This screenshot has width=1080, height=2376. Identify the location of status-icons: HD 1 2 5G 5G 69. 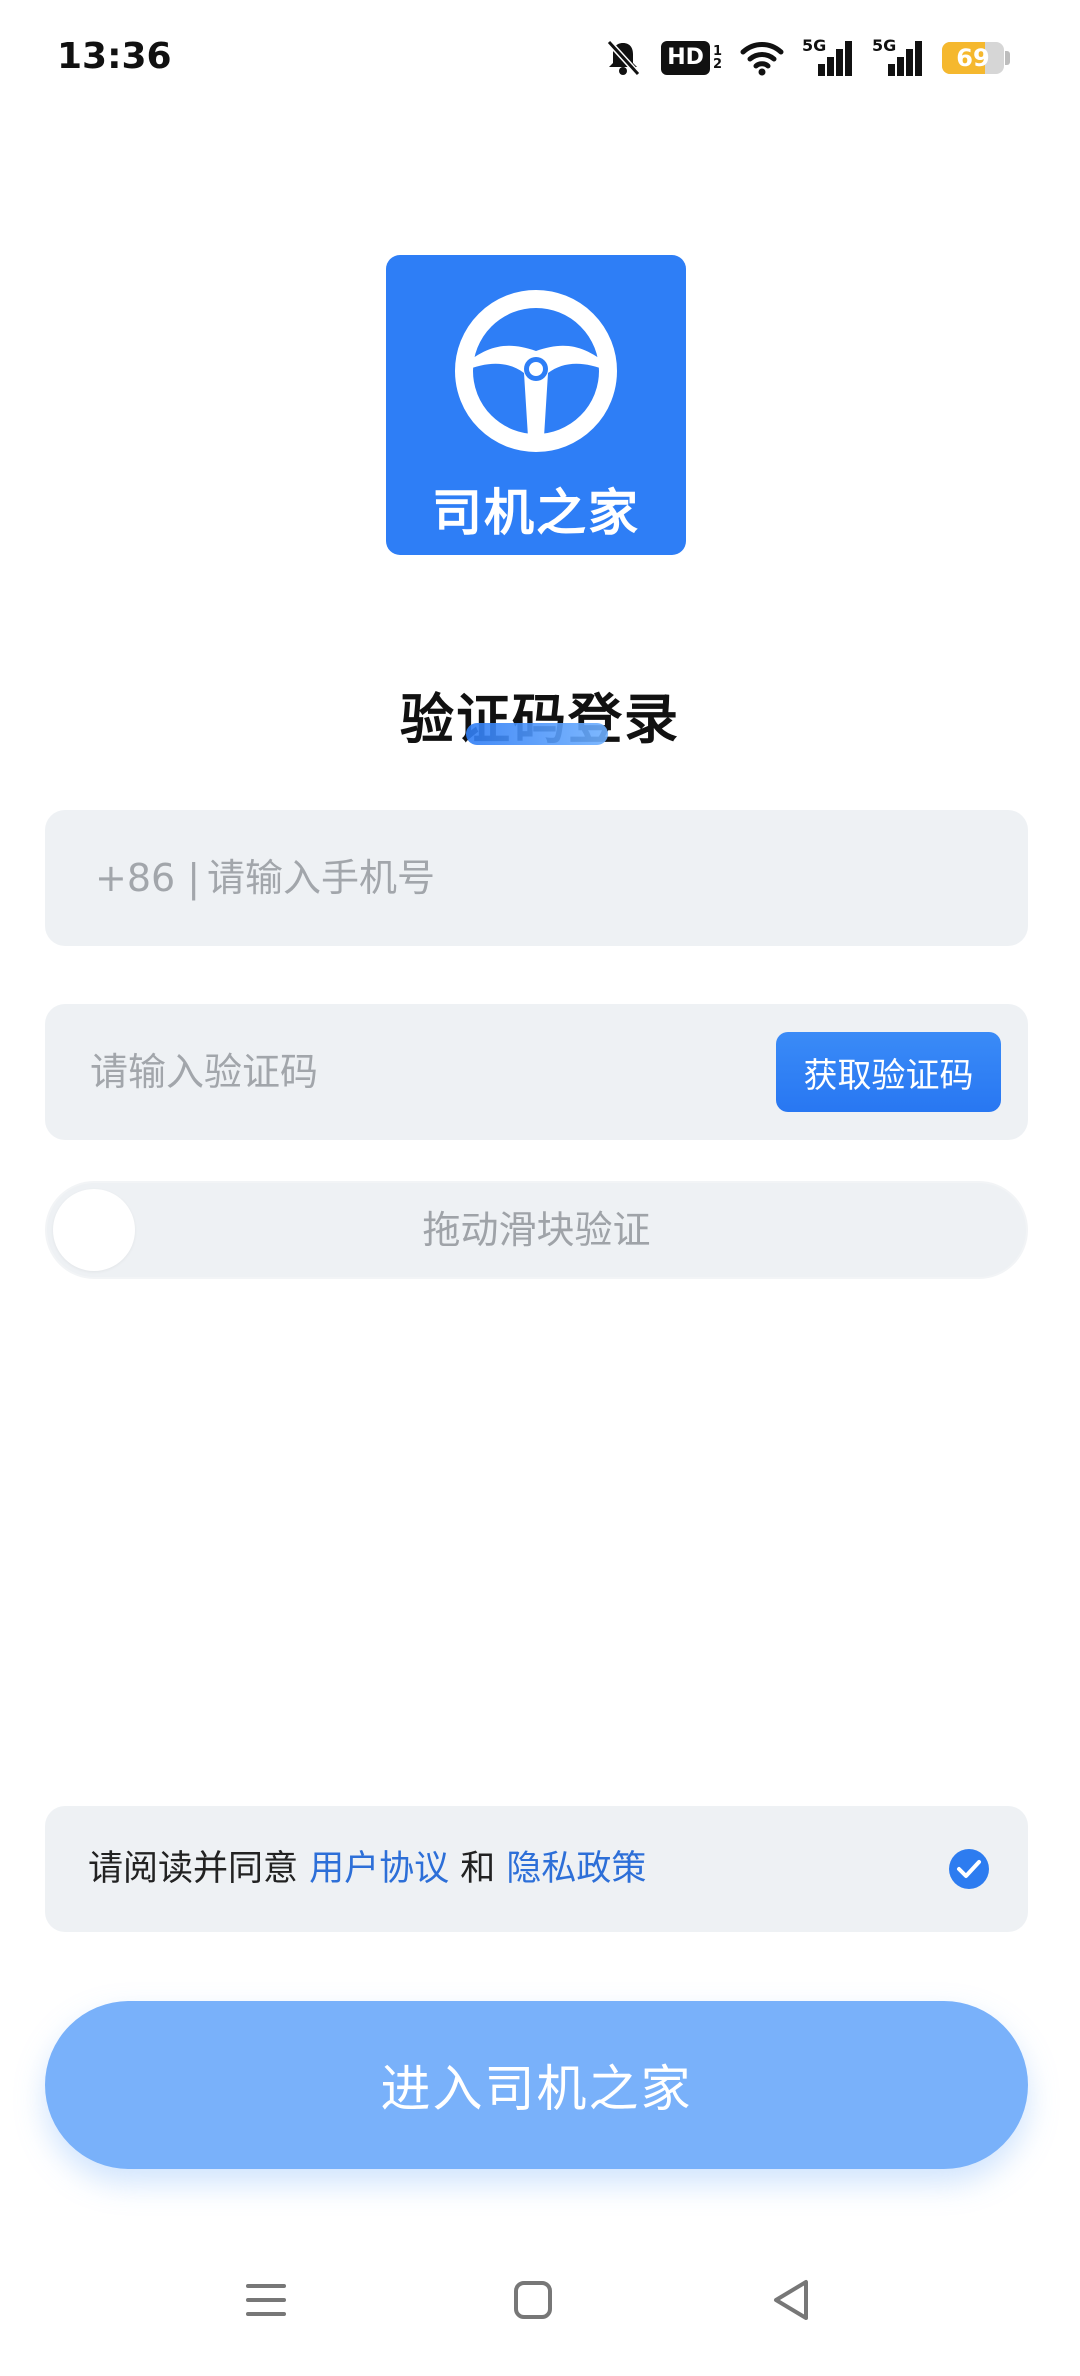
(806, 58).